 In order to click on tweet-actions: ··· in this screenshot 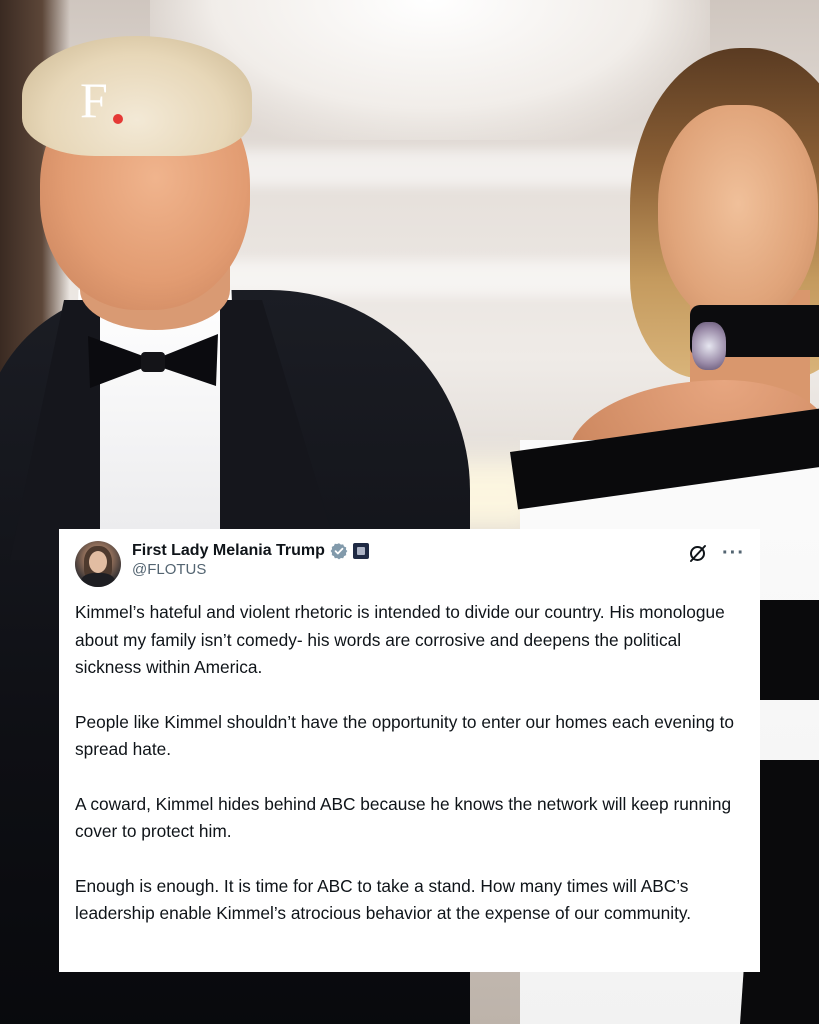, I will do `click(716, 553)`.